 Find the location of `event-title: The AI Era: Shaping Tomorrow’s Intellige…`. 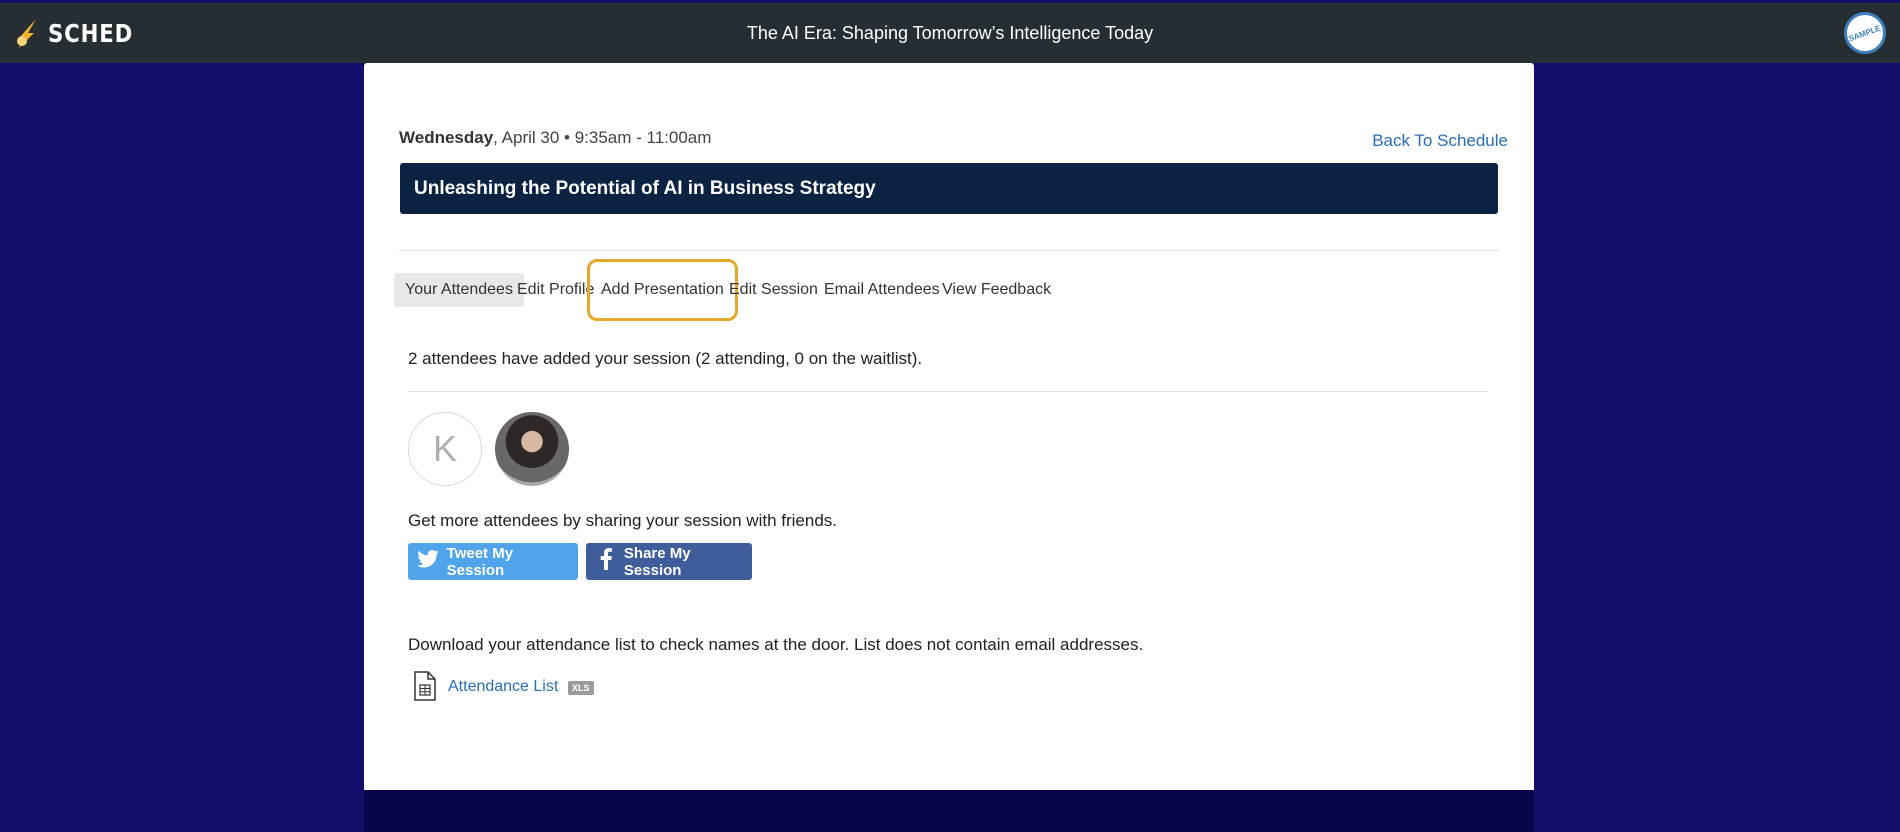

event-title: The AI Era: Shaping Tomorrow’s Intellige… is located at coordinates (950, 33).